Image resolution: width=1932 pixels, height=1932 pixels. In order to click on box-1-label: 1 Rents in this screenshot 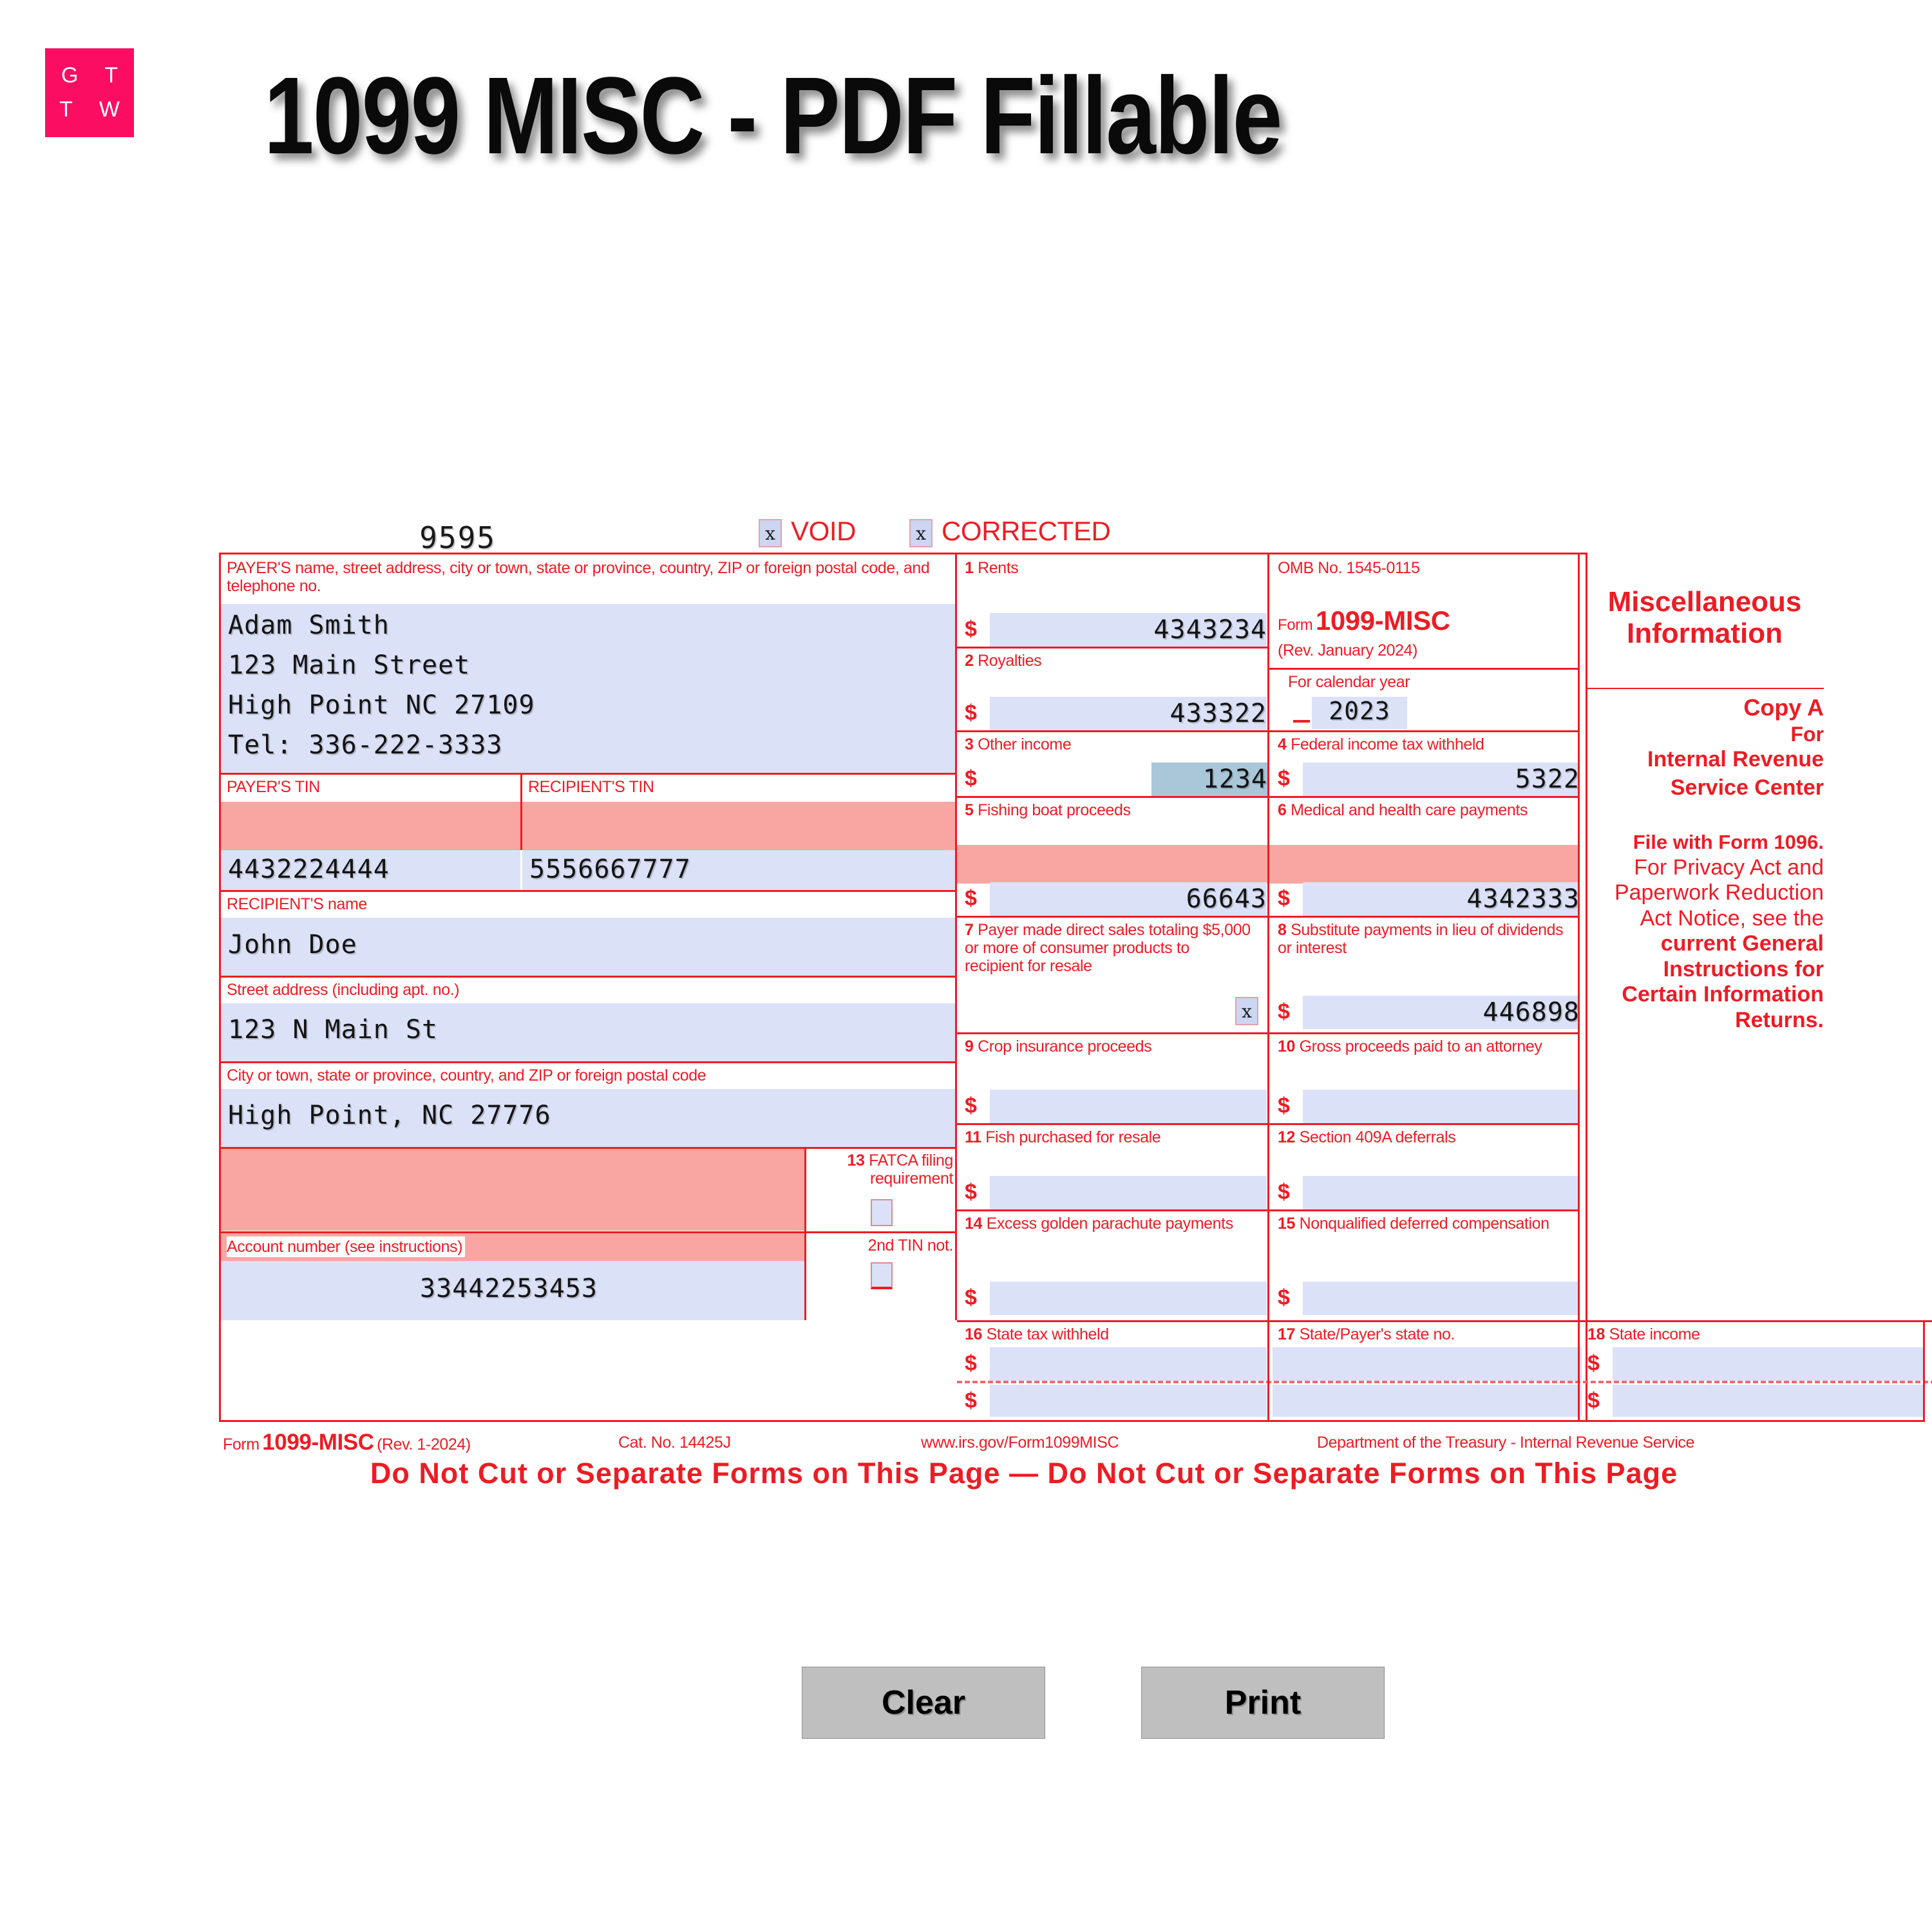, I will do `click(1116, 568)`.